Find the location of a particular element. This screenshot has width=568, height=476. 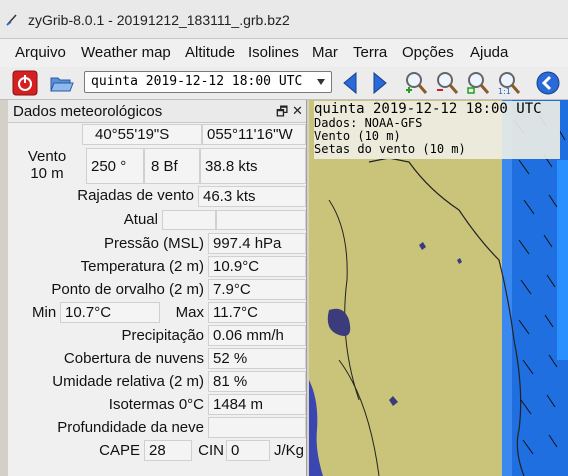

isotherm-value: 1484 m is located at coordinates (257, 404).